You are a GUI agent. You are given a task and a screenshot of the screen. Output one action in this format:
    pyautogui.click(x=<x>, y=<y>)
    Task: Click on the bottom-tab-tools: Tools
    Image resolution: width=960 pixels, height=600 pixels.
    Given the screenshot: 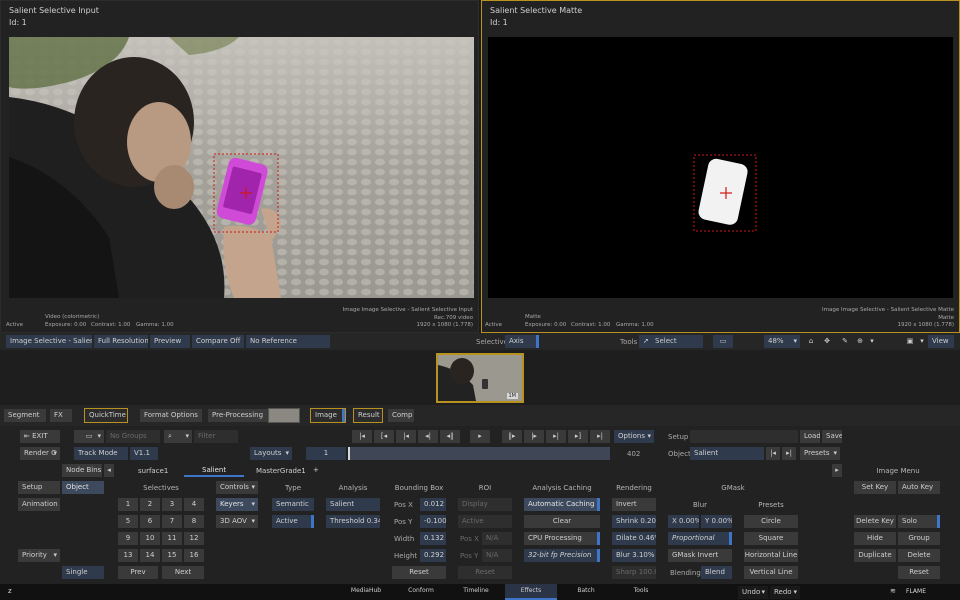 What is the action you would take?
    pyautogui.click(x=641, y=592)
    